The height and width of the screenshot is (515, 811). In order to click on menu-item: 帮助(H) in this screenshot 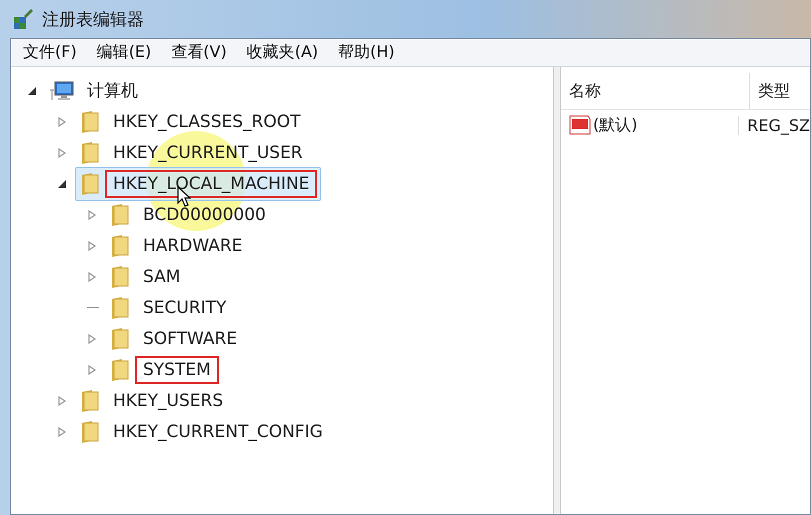, I will do `click(366, 52)`.